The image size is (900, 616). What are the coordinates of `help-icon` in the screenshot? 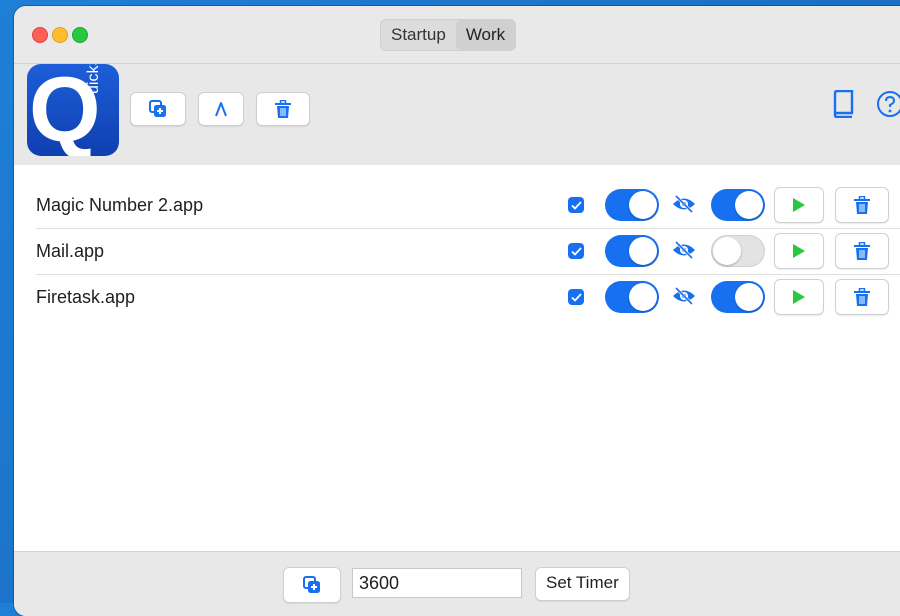 It's located at (888, 104).